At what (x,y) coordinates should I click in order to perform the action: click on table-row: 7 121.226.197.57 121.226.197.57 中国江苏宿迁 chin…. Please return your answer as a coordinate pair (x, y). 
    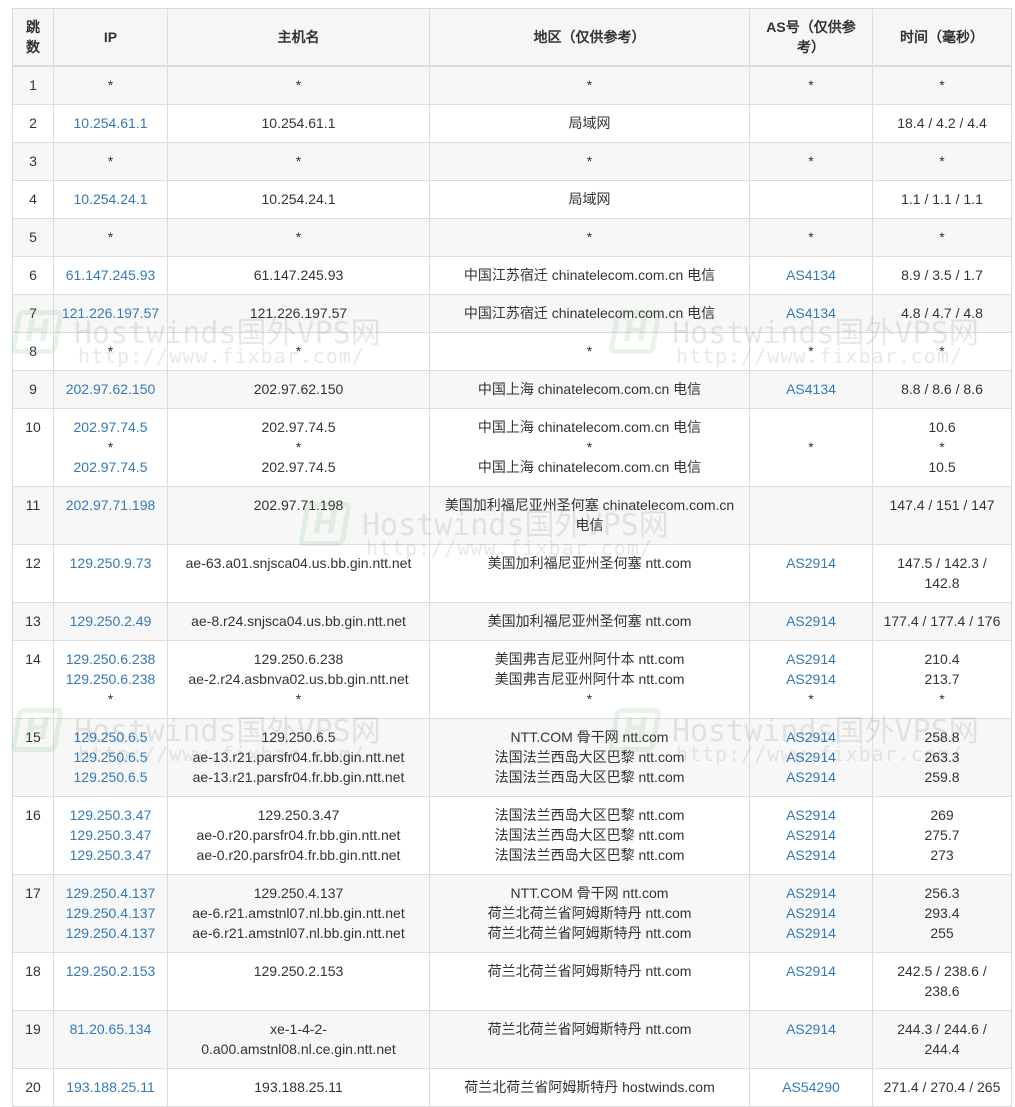
    Looking at the image, I should click on (512, 313).